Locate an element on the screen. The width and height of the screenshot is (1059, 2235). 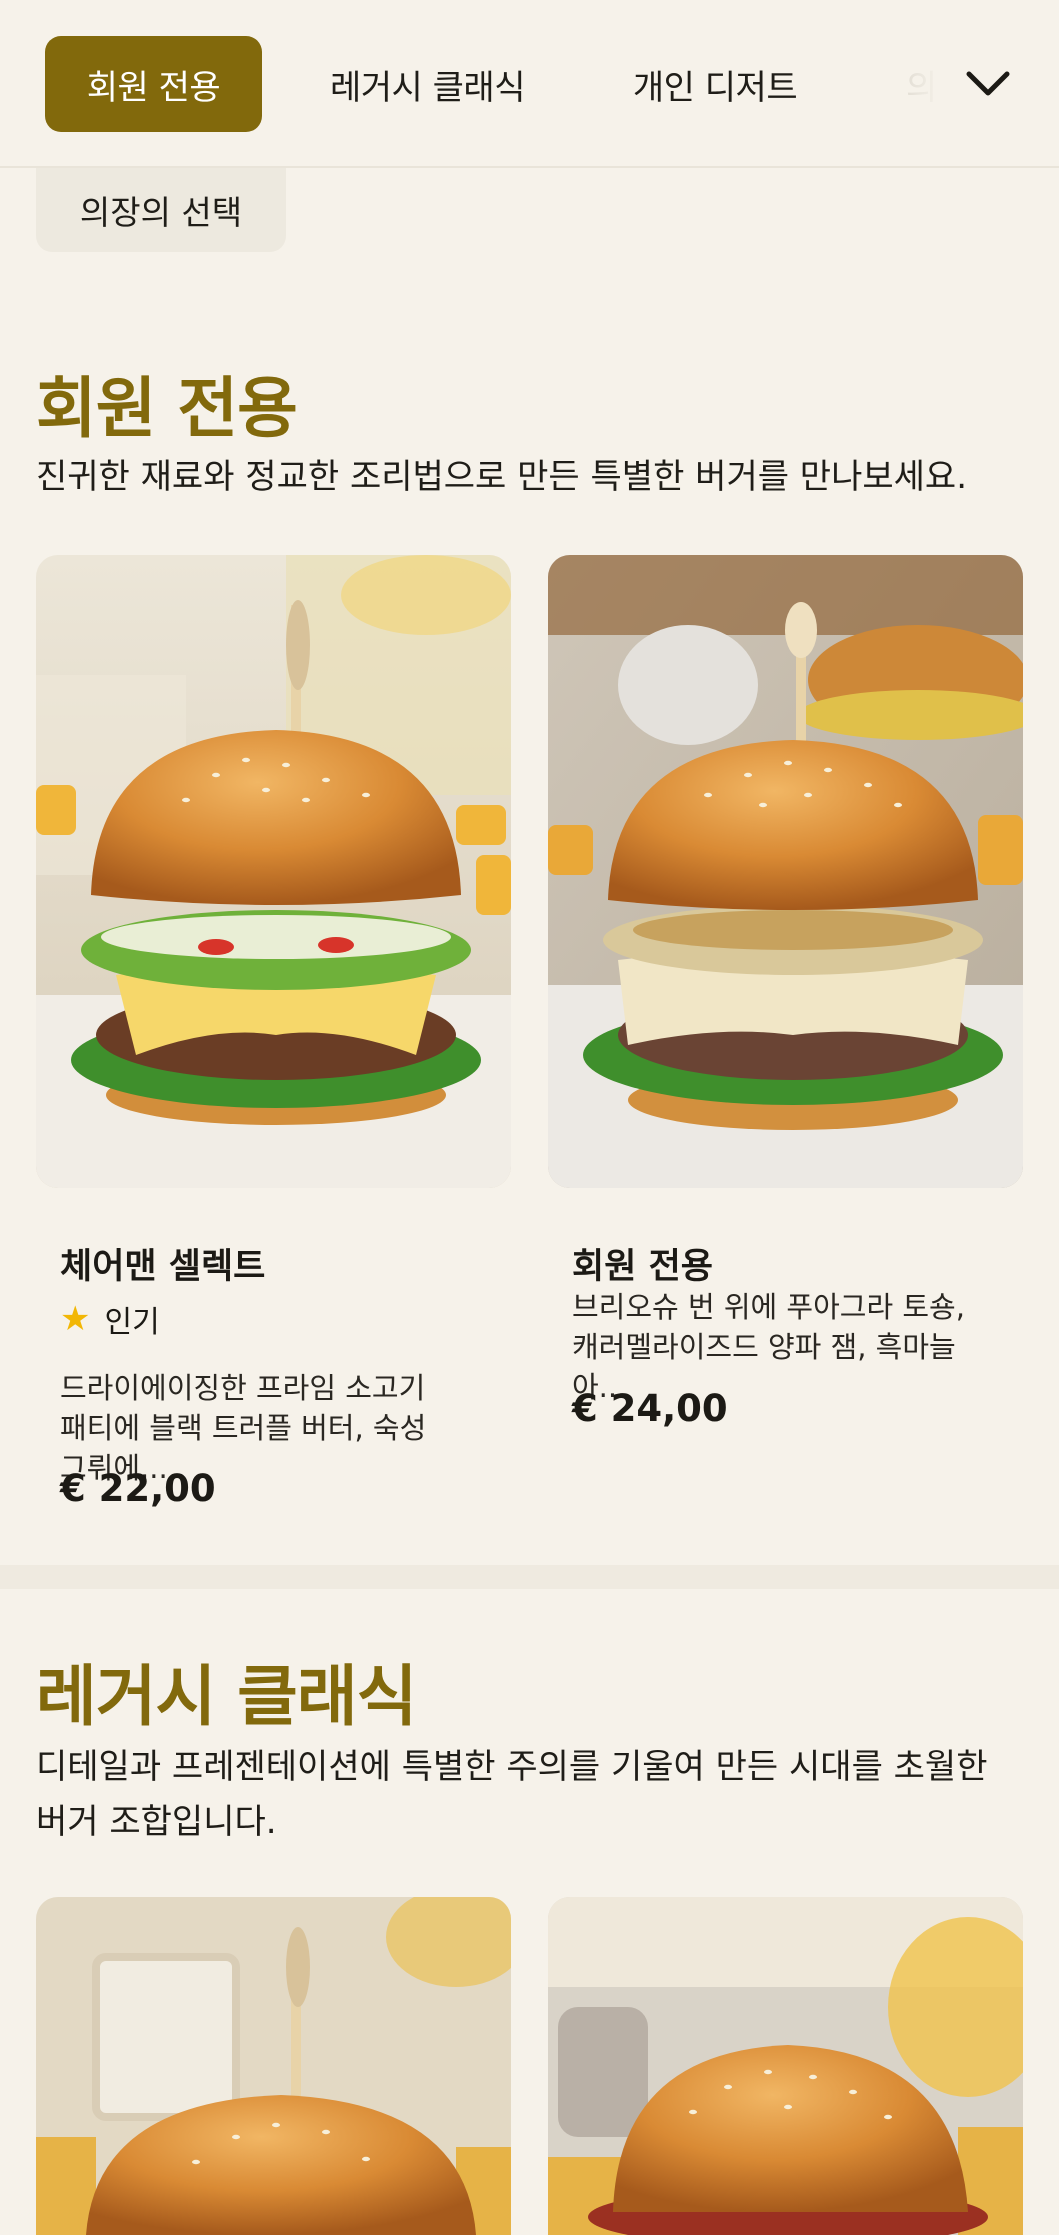
category-bar: 회원 전용 레거시 클래식 개인 디저트 의 is located at coordinates (529, 84).